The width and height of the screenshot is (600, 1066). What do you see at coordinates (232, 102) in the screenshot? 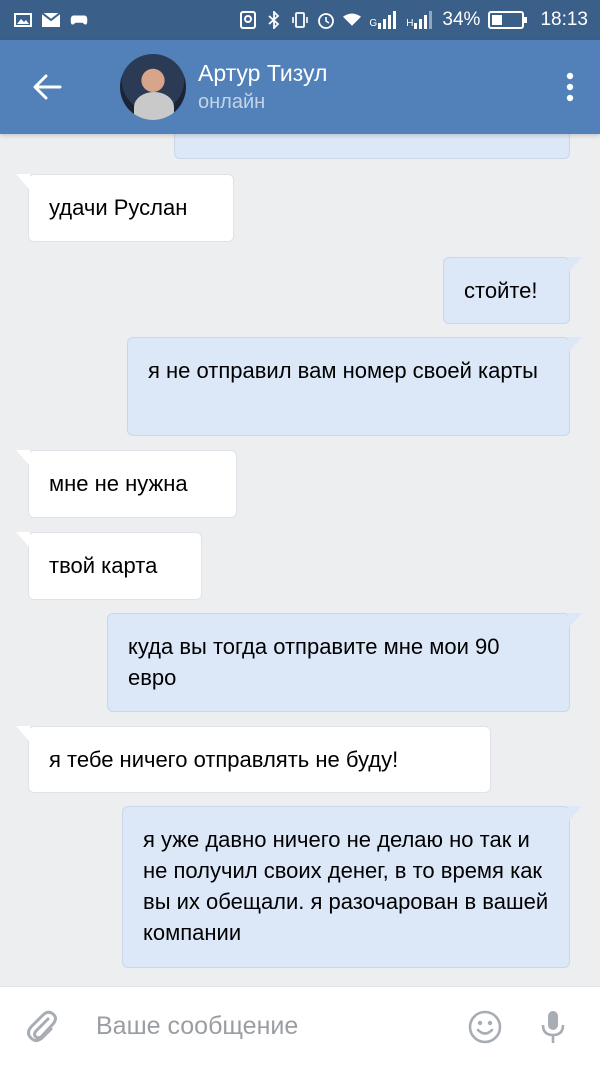
I see `contact-status: онлайн` at bounding box center [232, 102].